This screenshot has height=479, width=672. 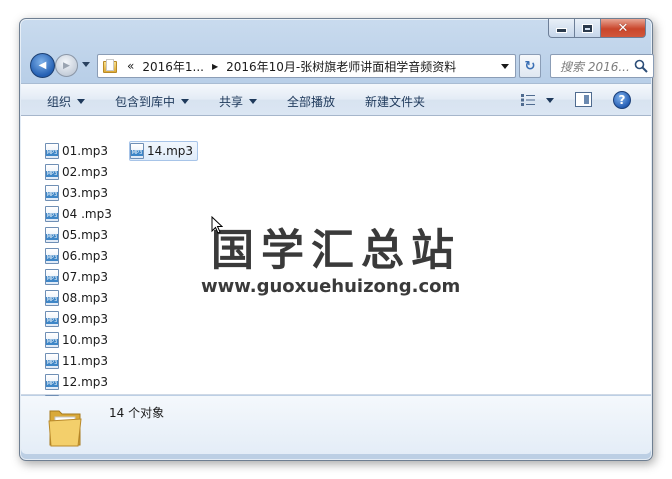 I want to click on file-item: 14.mp3, so click(x=164, y=151).